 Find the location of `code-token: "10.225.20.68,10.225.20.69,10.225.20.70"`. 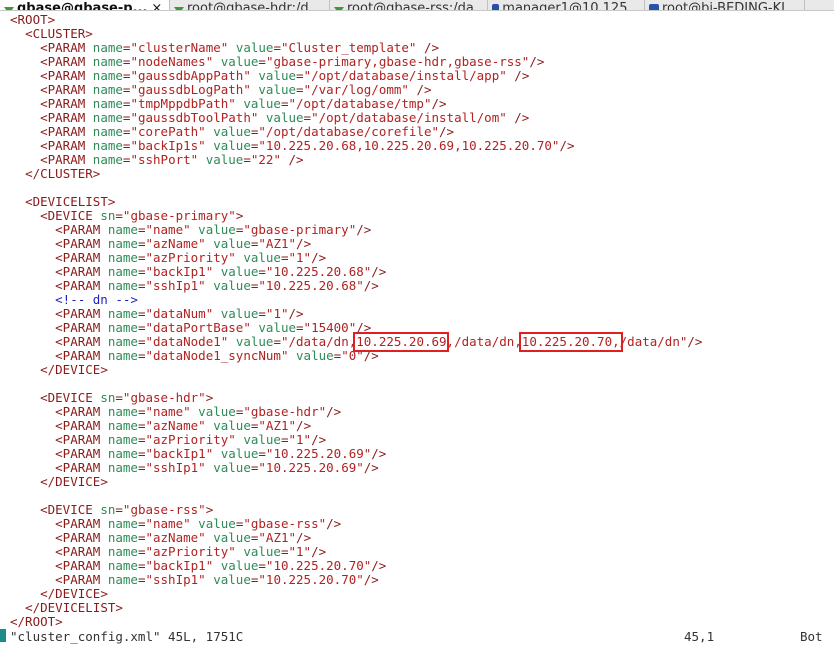

code-token: "10.225.20.68,10.225.20.69,10.225.20.70" is located at coordinates (409, 145).